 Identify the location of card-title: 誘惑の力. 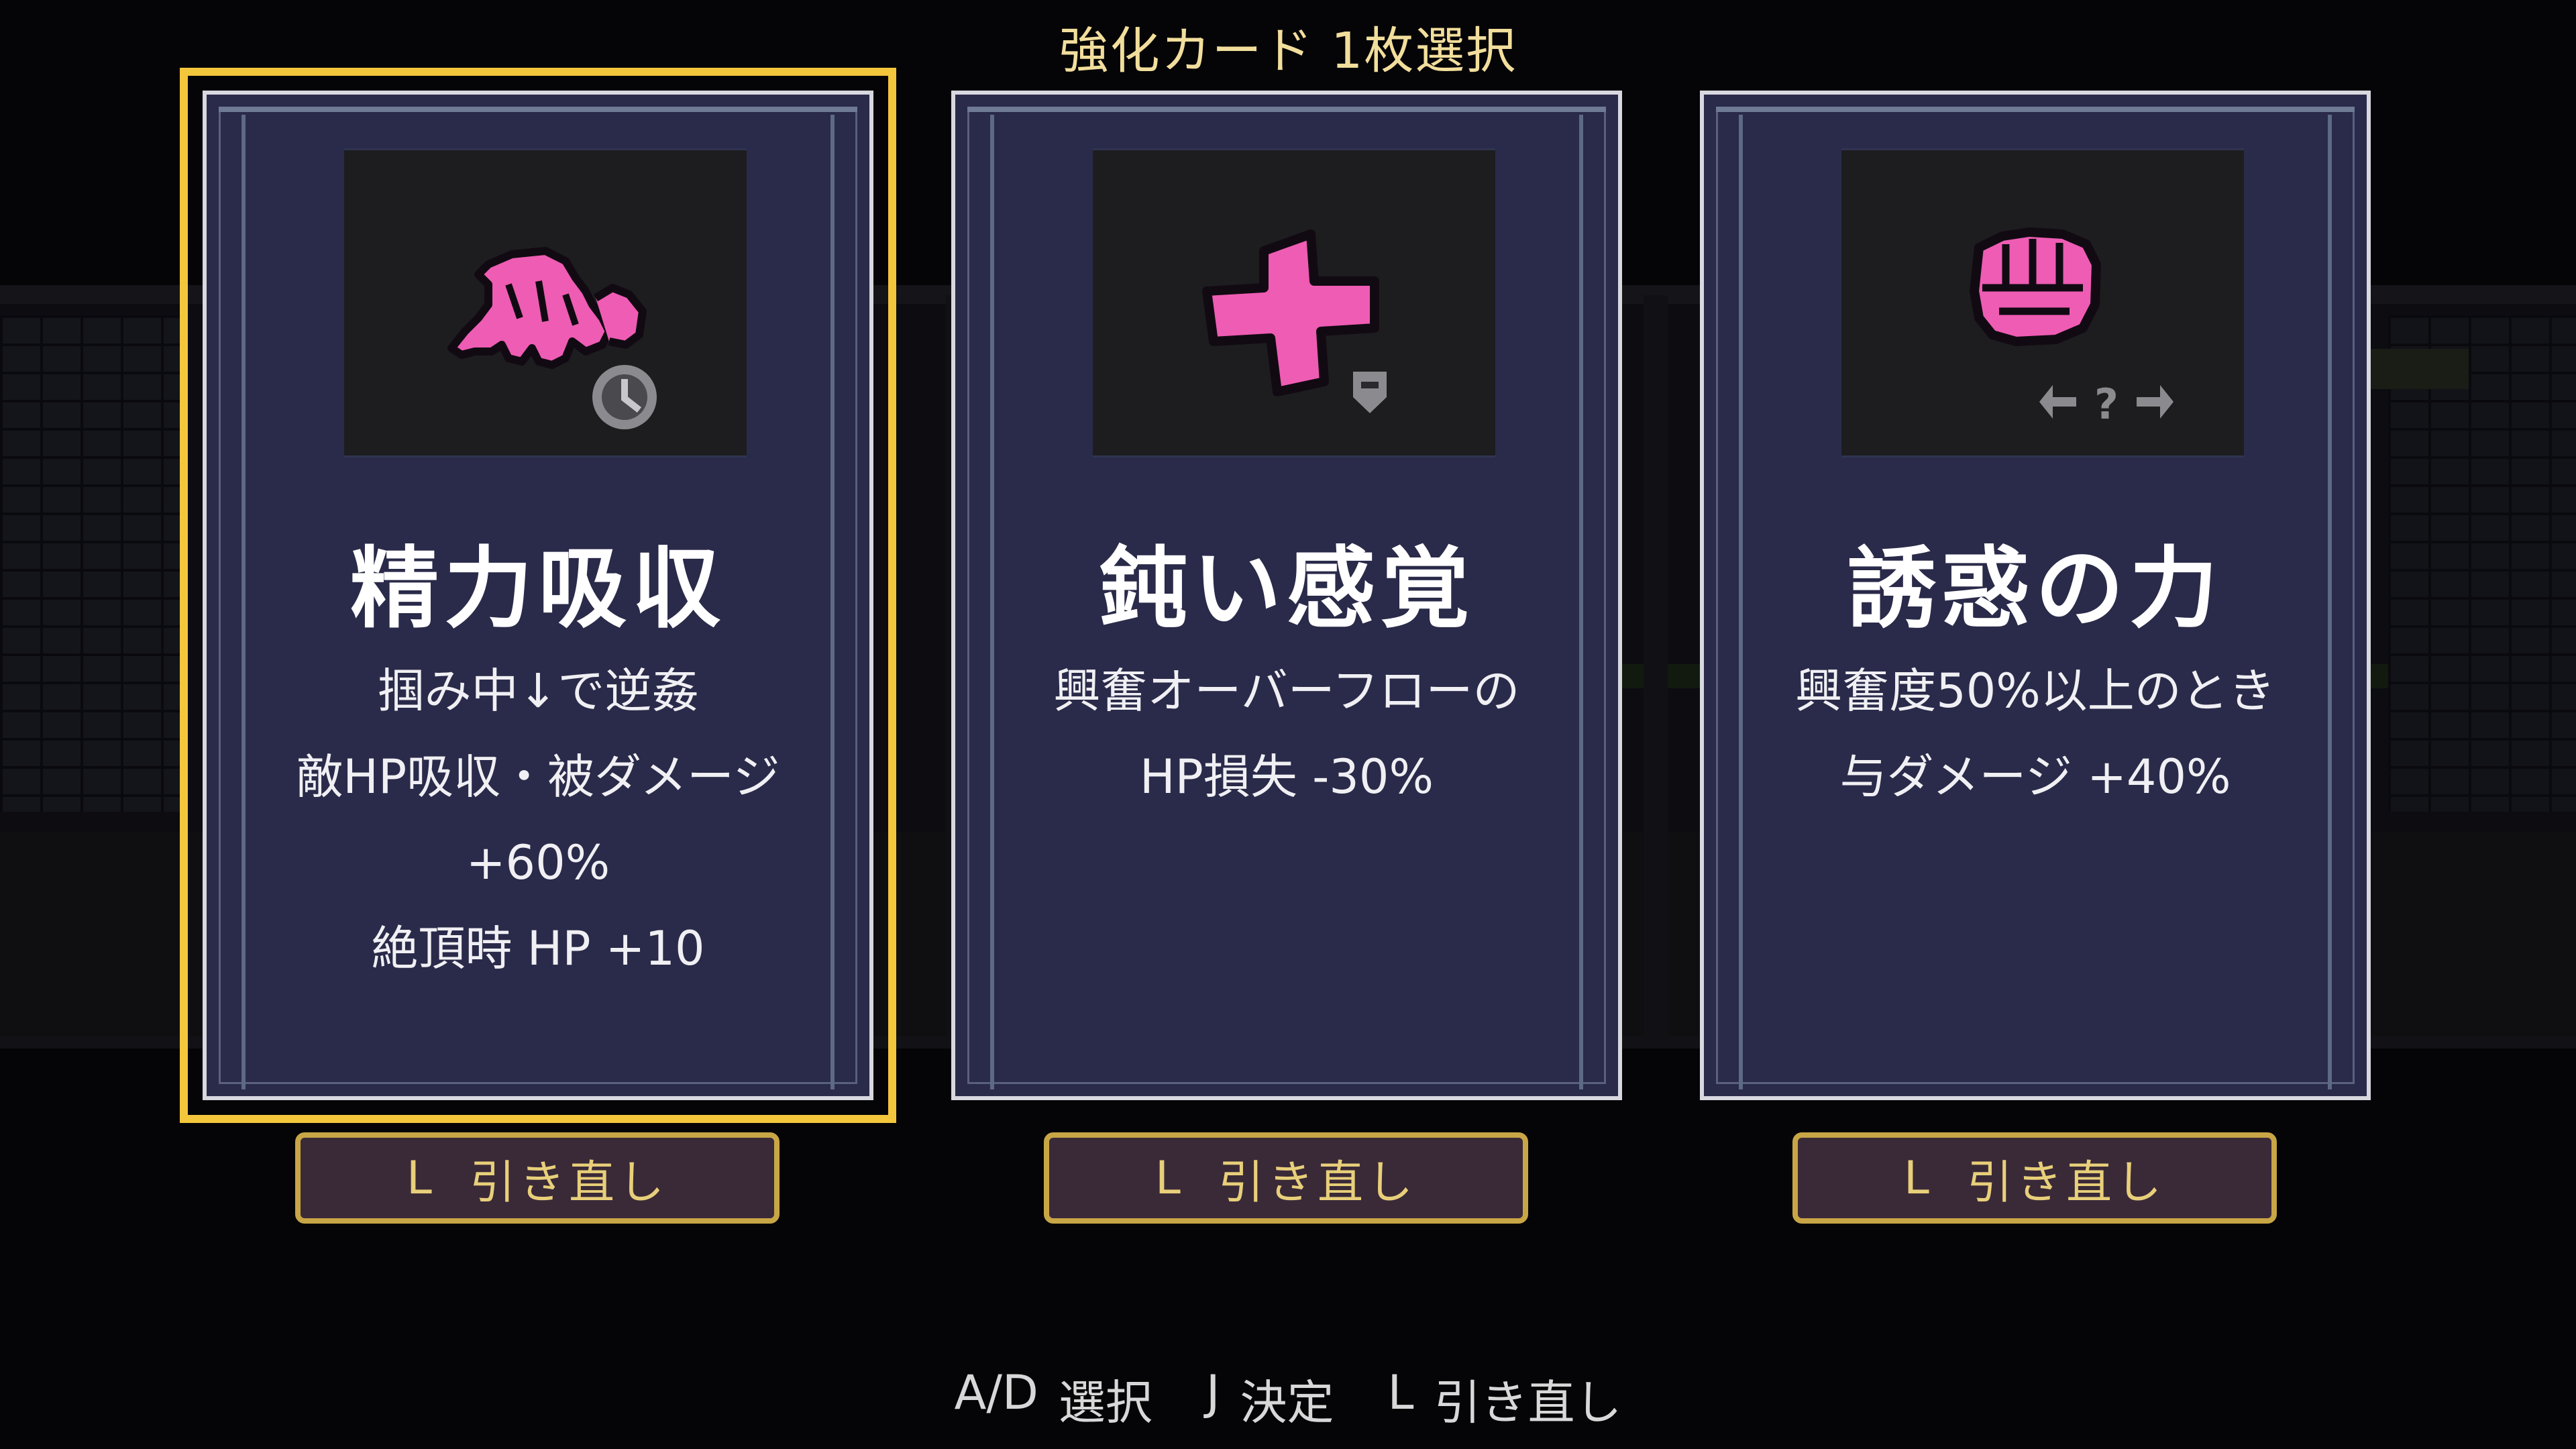
(2035, 589).